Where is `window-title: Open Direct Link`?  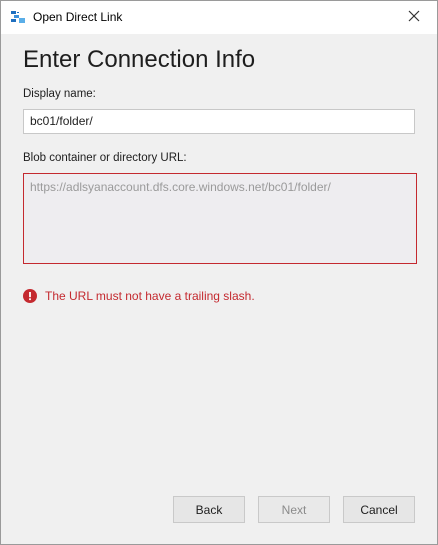 window-title: Open Direct Link is located at coordinates (78, 17).